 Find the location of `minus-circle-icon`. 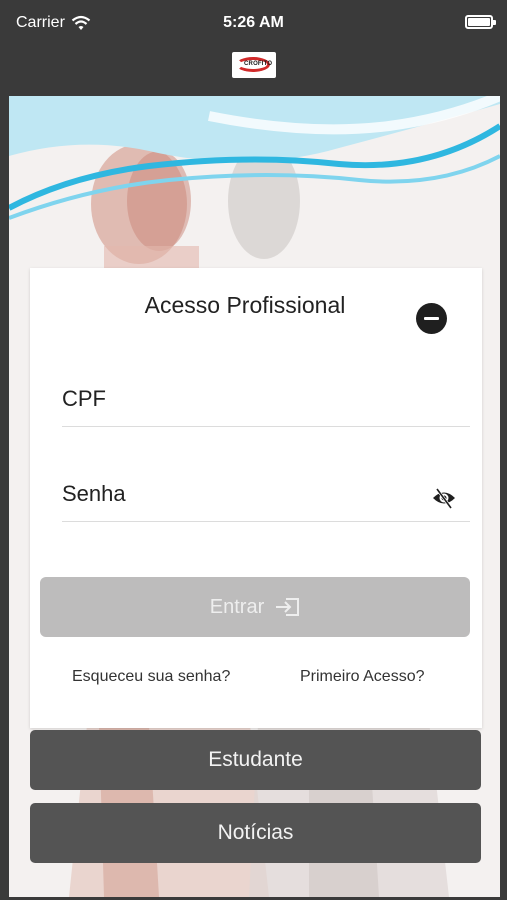

minus-circle-icon is located at coordinates (431, 318).